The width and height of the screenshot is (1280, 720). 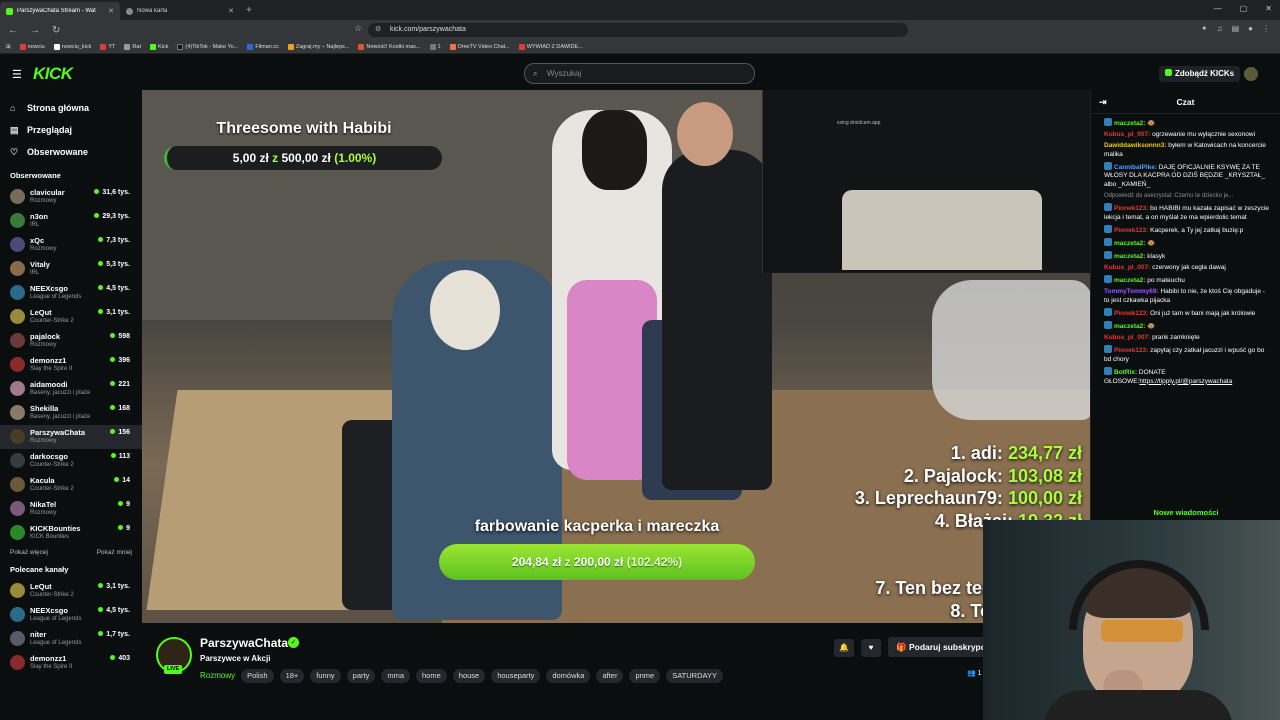 What do you see at coordinates (59, 30) in the screenshot?
I see `reload-icon: ↻` at bounding box center [59, 30].